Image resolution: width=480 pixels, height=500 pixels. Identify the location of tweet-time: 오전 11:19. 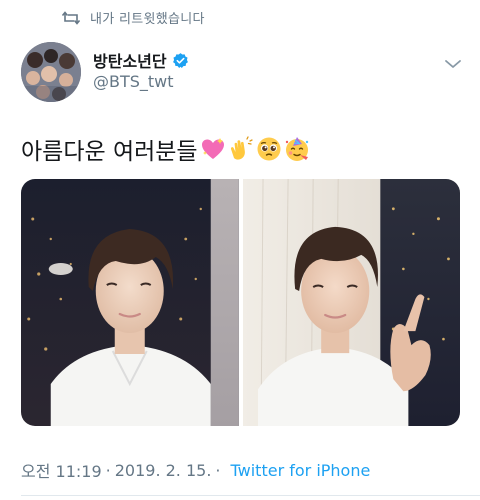
(61, 470).